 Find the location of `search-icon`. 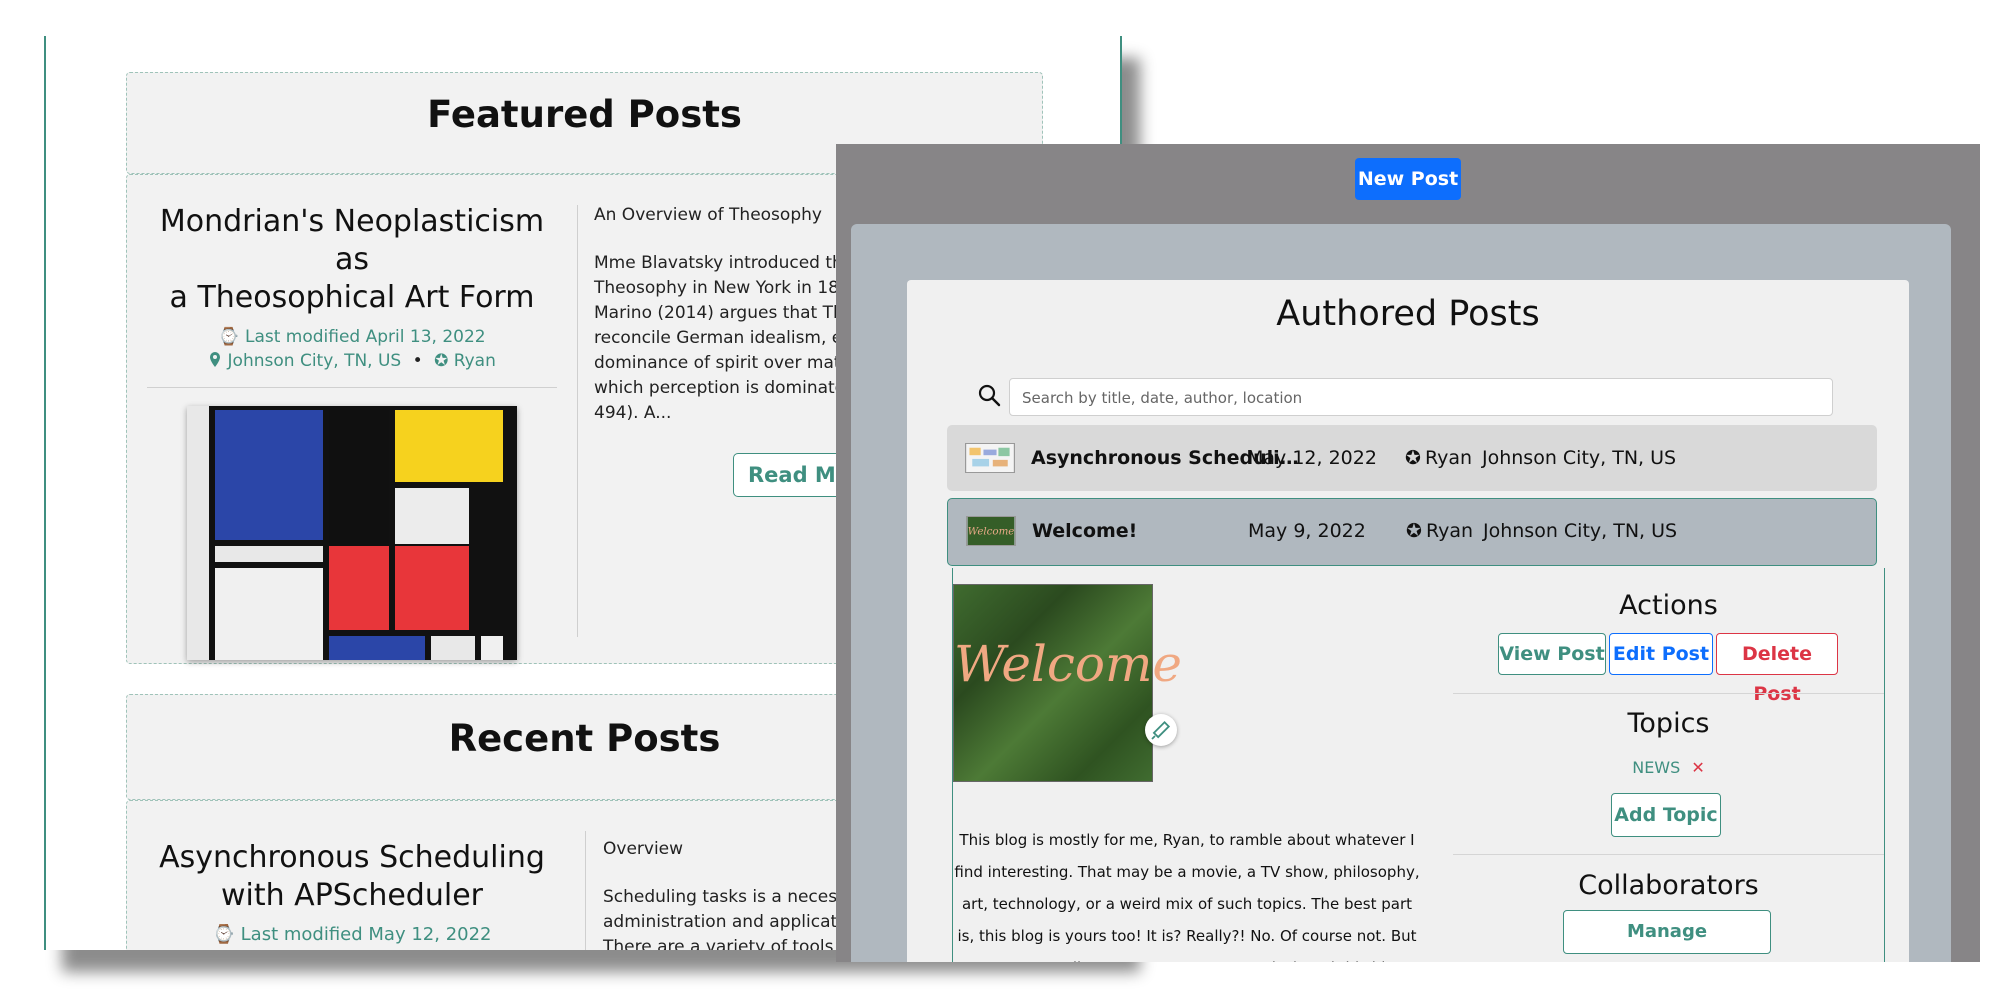

search-icon is located at coordinates (989, 395).